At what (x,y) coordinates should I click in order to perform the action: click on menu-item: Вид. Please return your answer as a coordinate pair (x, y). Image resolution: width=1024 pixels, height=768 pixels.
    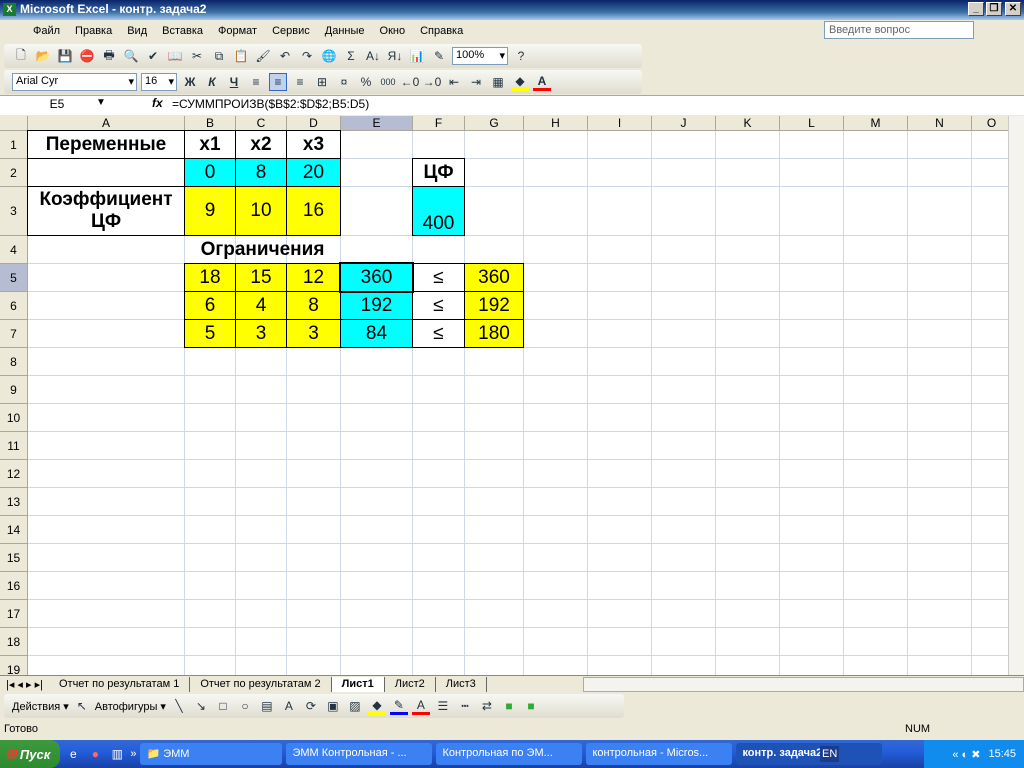
    Looking at the image, I should click on (137, 31).